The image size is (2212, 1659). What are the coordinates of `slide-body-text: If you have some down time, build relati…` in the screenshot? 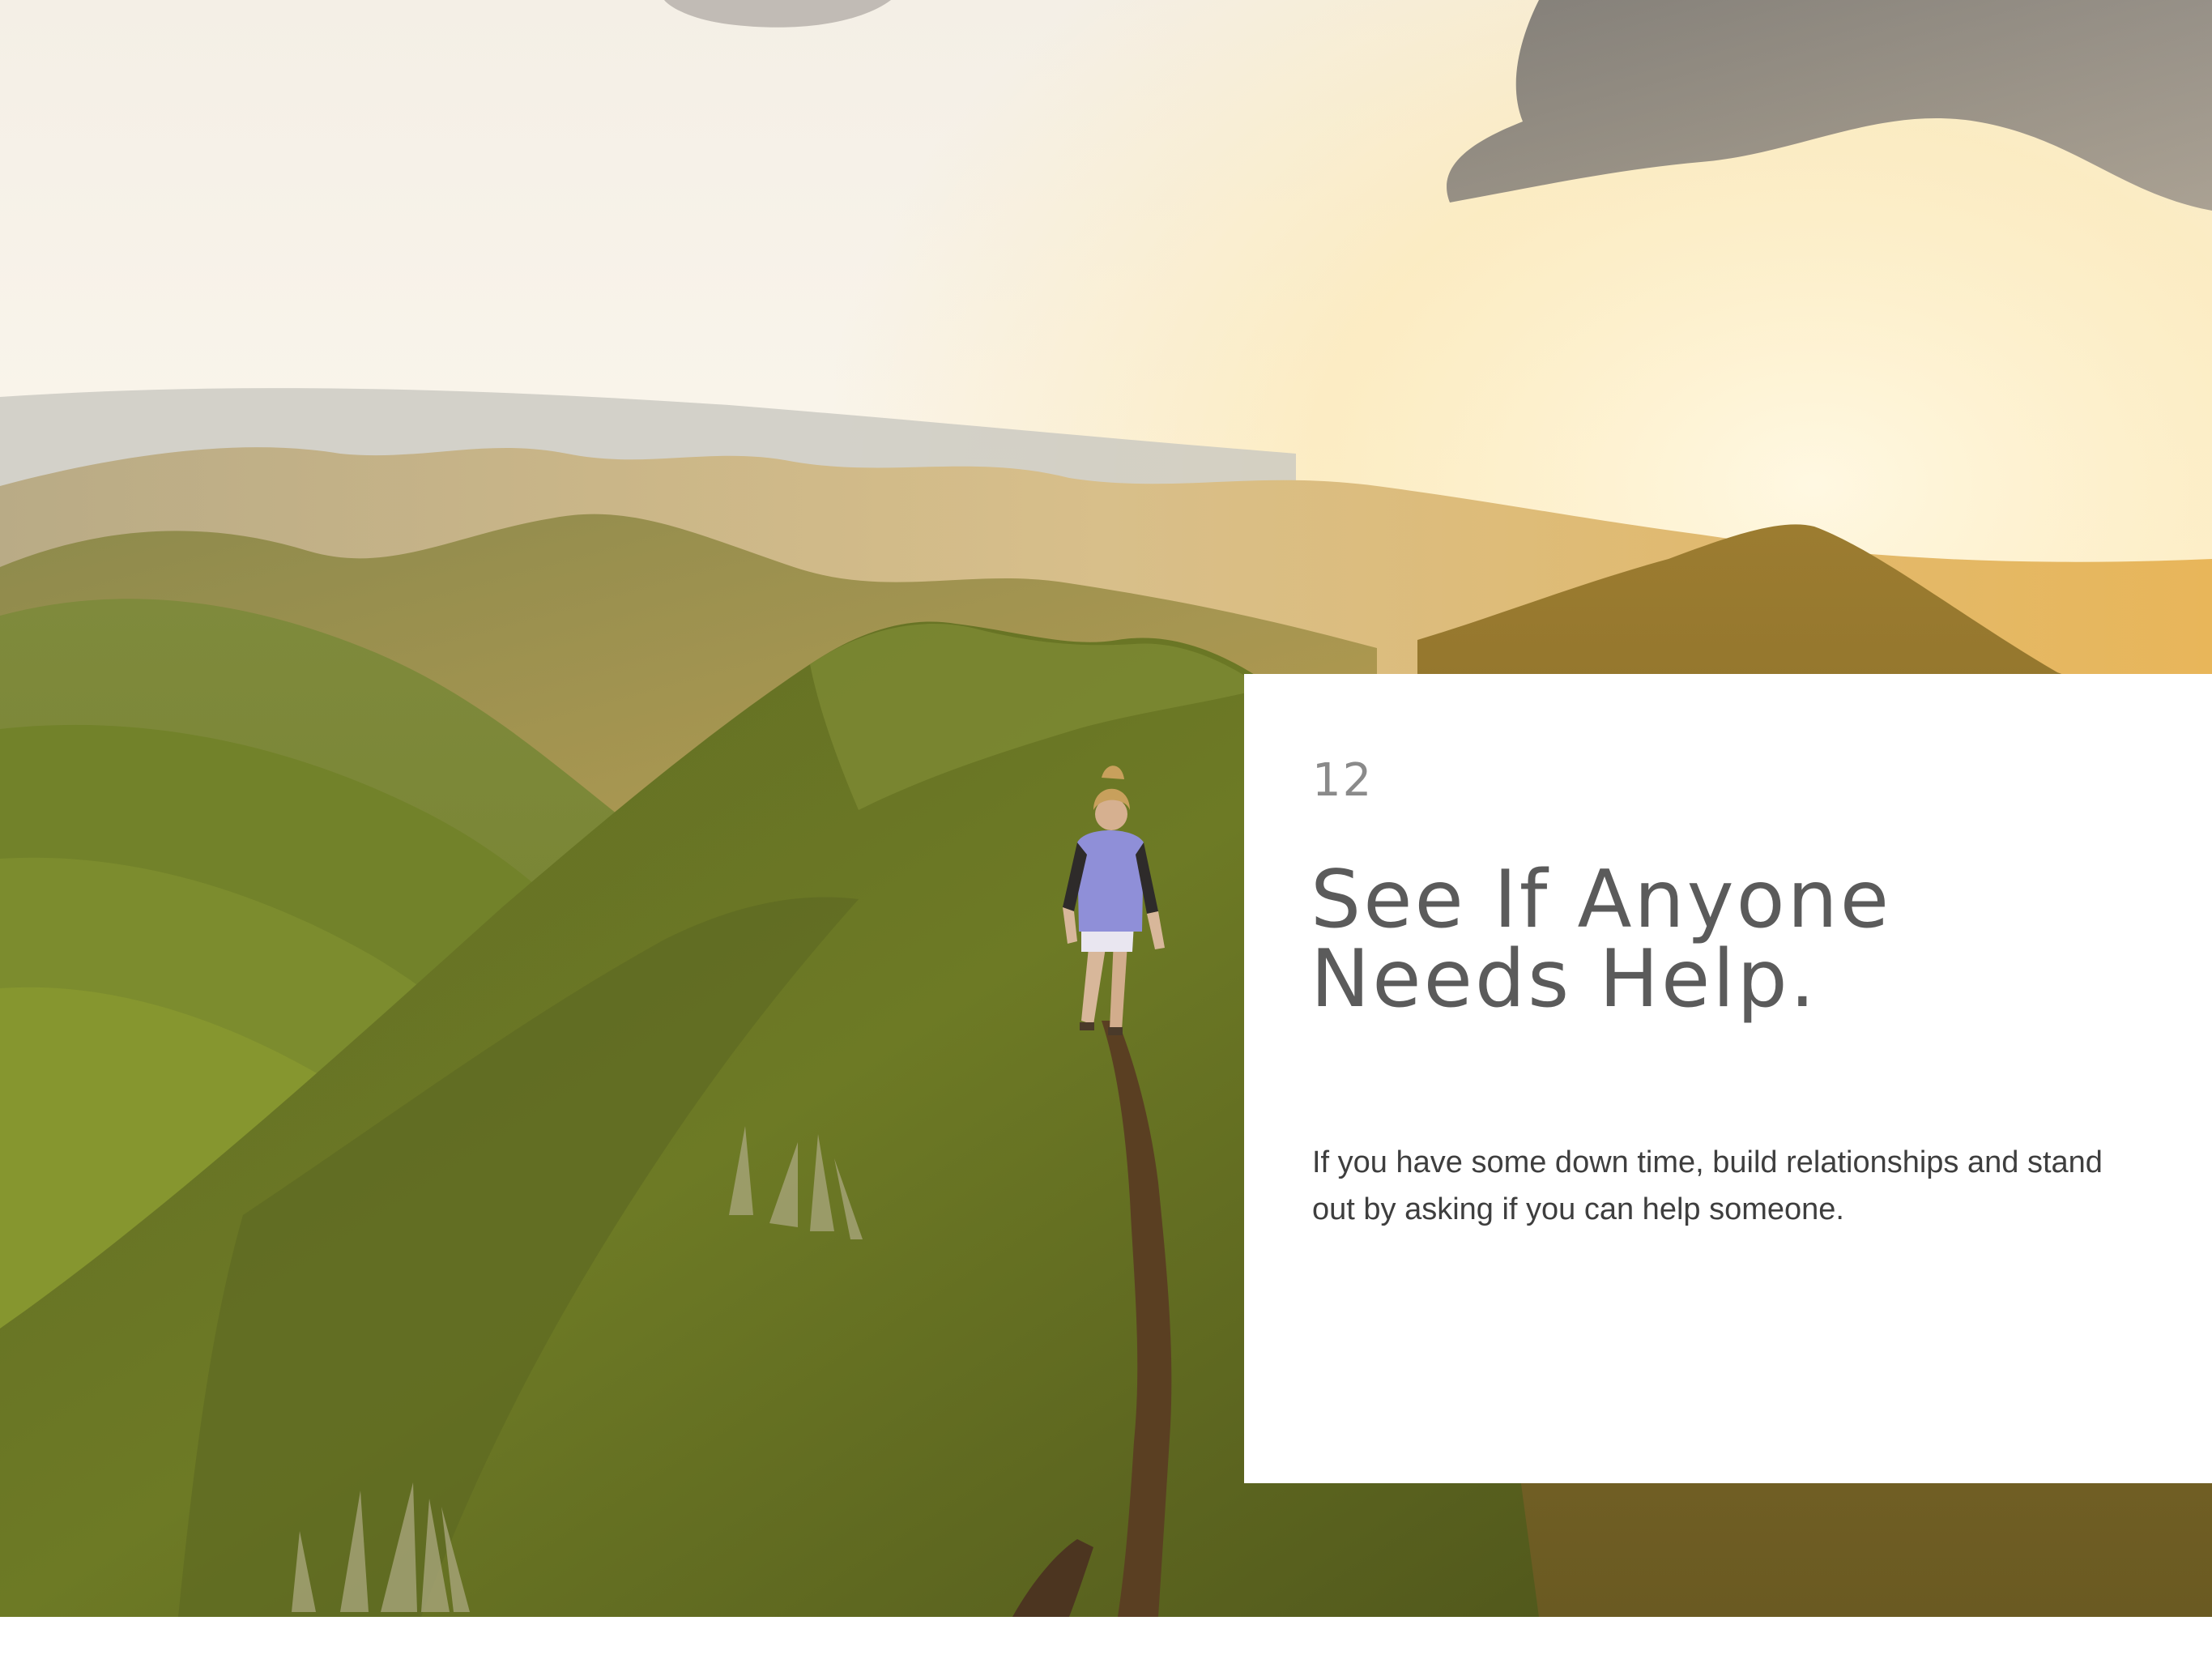 It's located at (1707, 1185).